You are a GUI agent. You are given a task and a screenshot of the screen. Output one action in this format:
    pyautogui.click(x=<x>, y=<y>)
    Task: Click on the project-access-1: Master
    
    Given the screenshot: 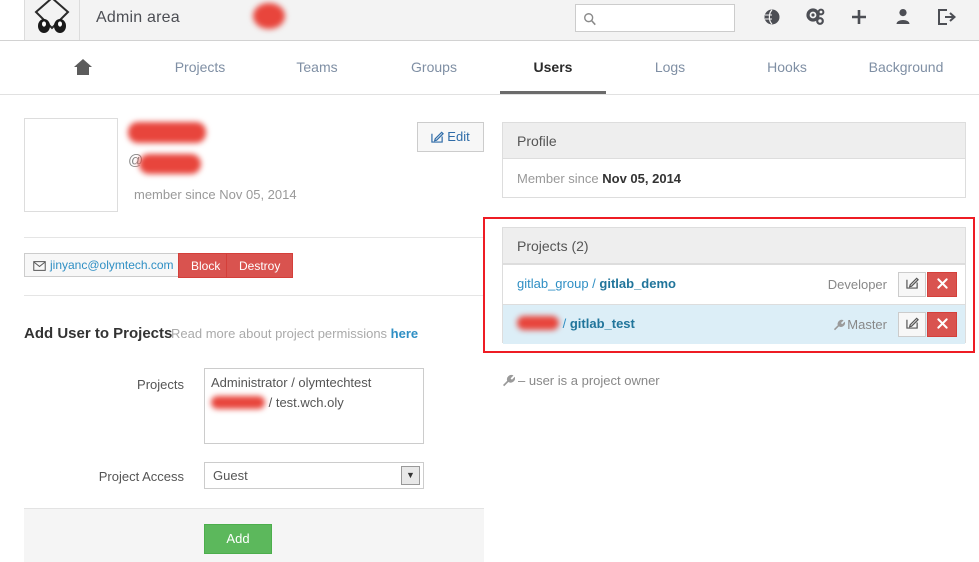 What is the action you would take?
    pyautogui.click(x=860, y=324)
    